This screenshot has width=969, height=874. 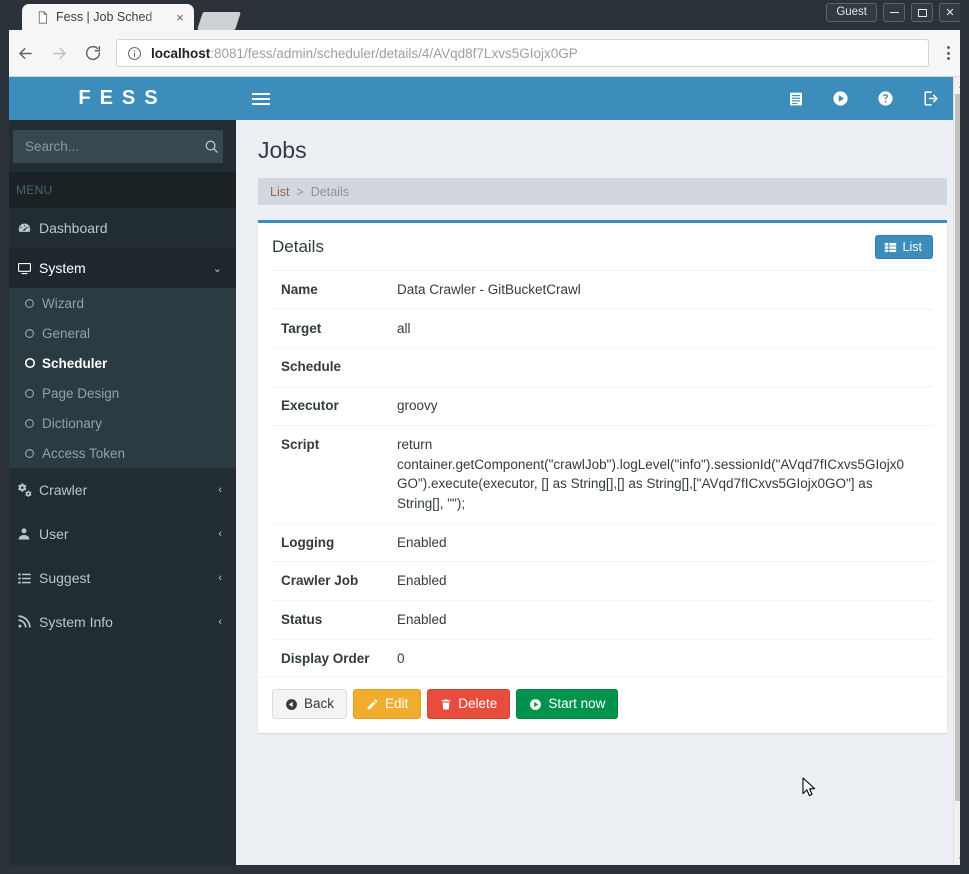 What do you see at coordinates (118, 268) in the screenshot?
I see `sidebar-item-system: System ⌄` at bounding box center [118, 268].